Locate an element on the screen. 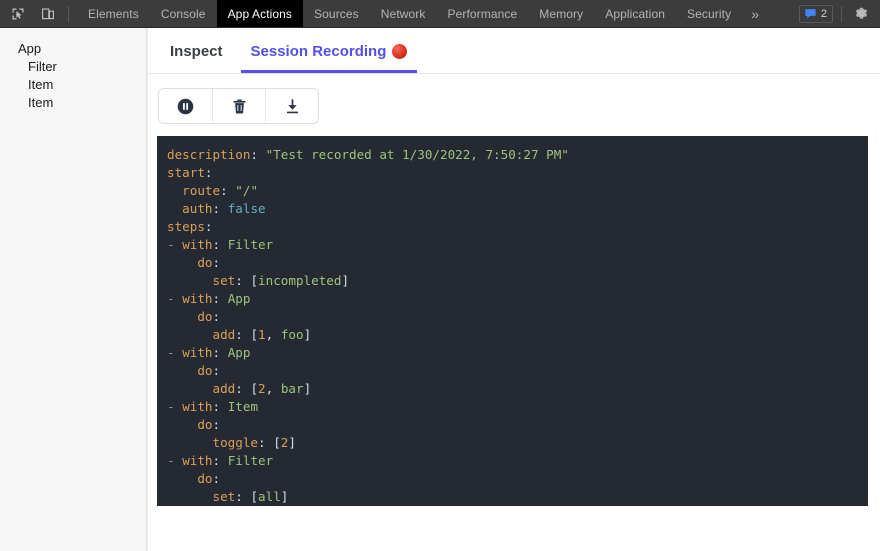  pause-circle-icon is located at coordinates (185, 106).